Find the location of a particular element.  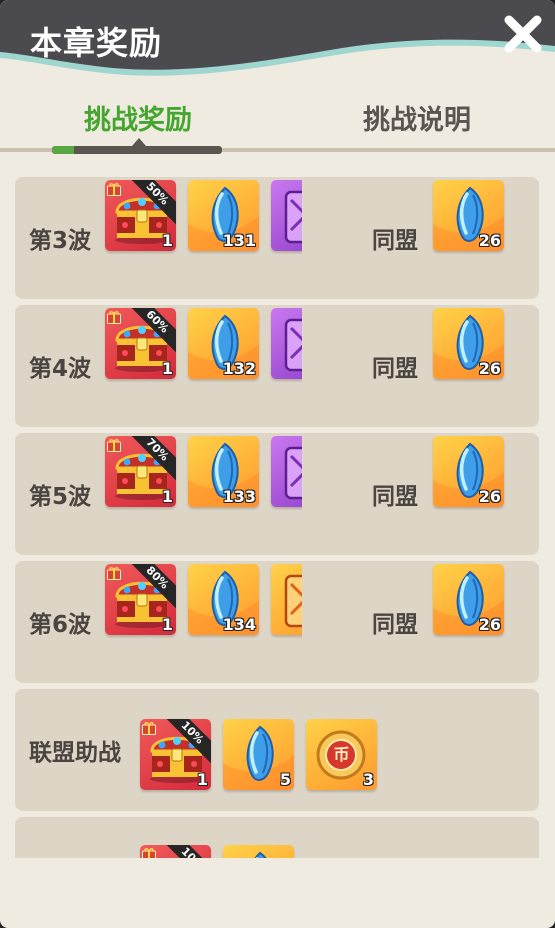

assist-reward-row: 助战奖励10% is located at coordinates (277, 837).